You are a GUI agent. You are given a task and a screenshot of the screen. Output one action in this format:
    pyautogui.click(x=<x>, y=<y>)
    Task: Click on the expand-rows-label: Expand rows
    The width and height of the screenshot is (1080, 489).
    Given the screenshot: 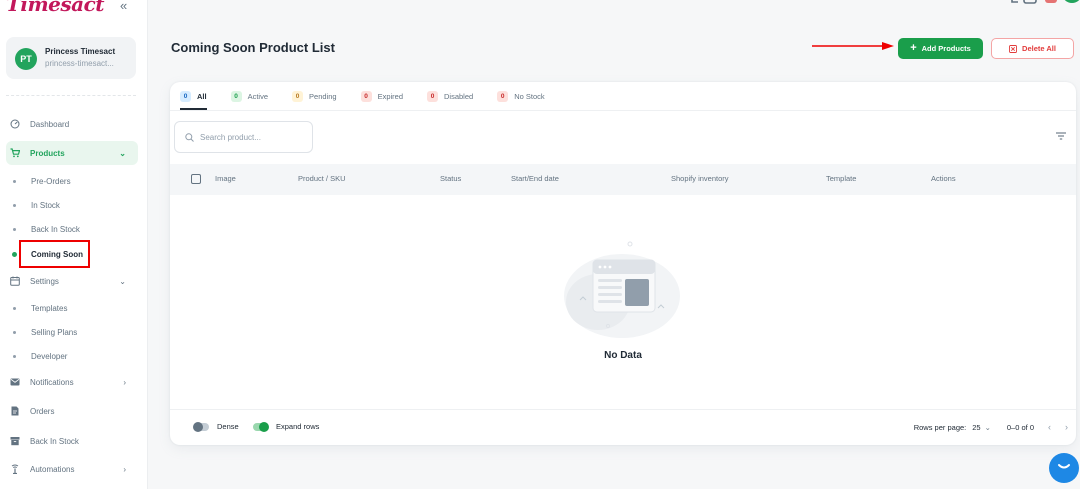 What is the action you would take?
    pyautogui.click(x=298, y=426)
    